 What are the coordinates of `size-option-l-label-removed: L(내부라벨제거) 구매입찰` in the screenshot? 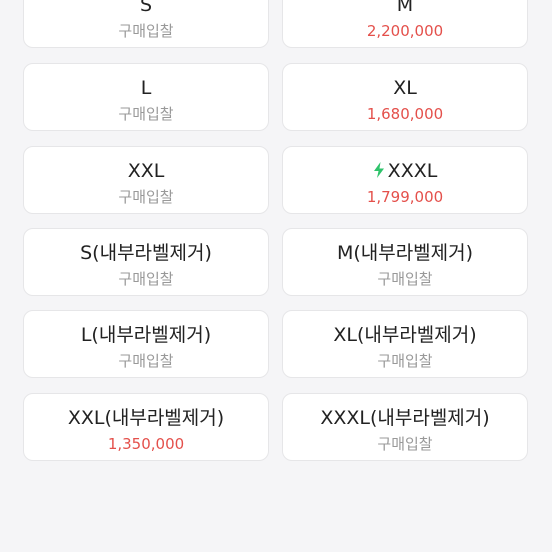 It's located at (146, 344).